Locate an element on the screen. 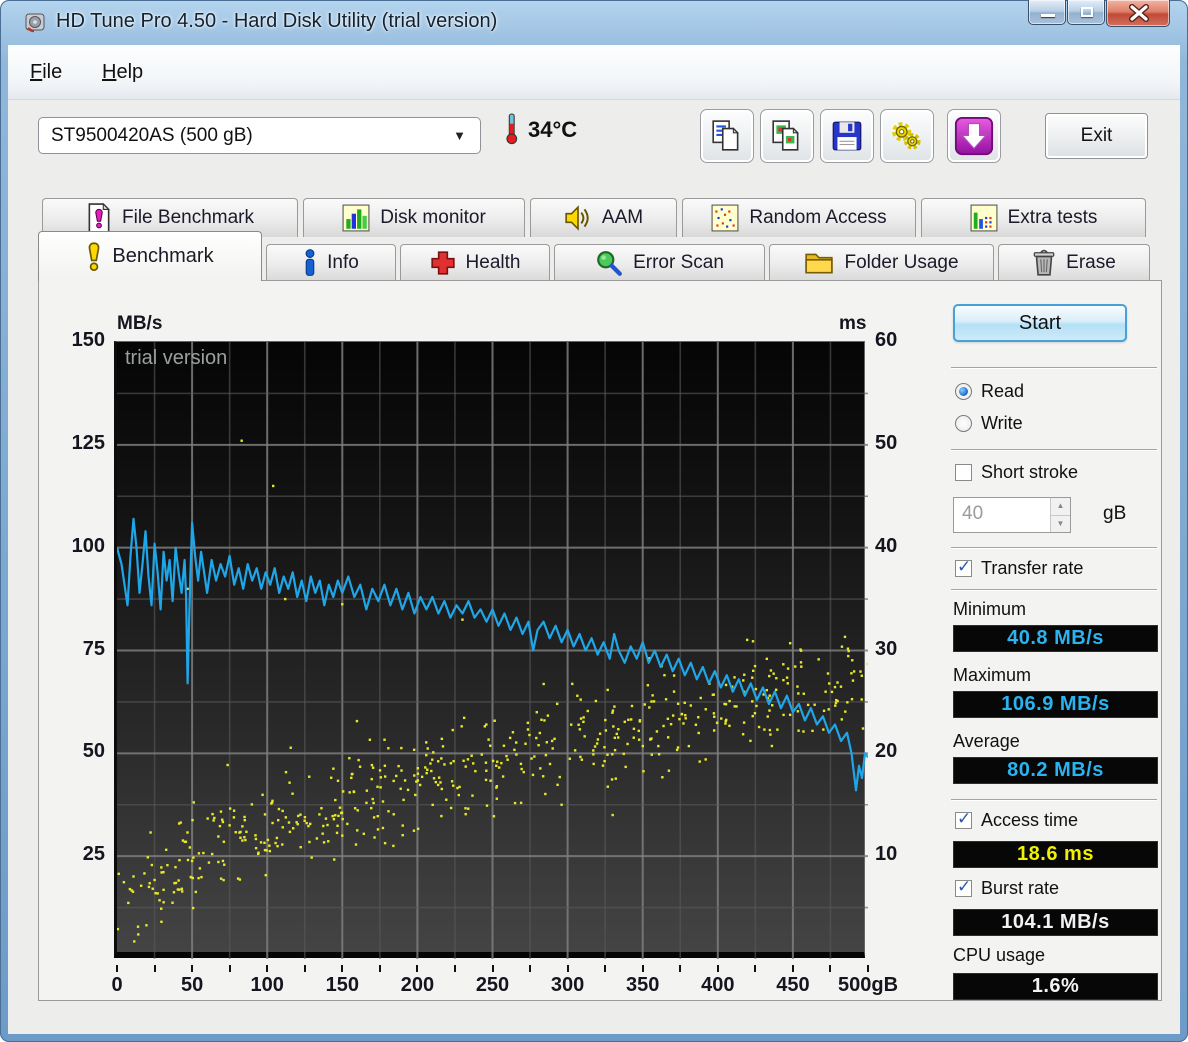 This screenshot has height=1042, width=1188. capacity-value: 40 is located at coordinates (973, 513).